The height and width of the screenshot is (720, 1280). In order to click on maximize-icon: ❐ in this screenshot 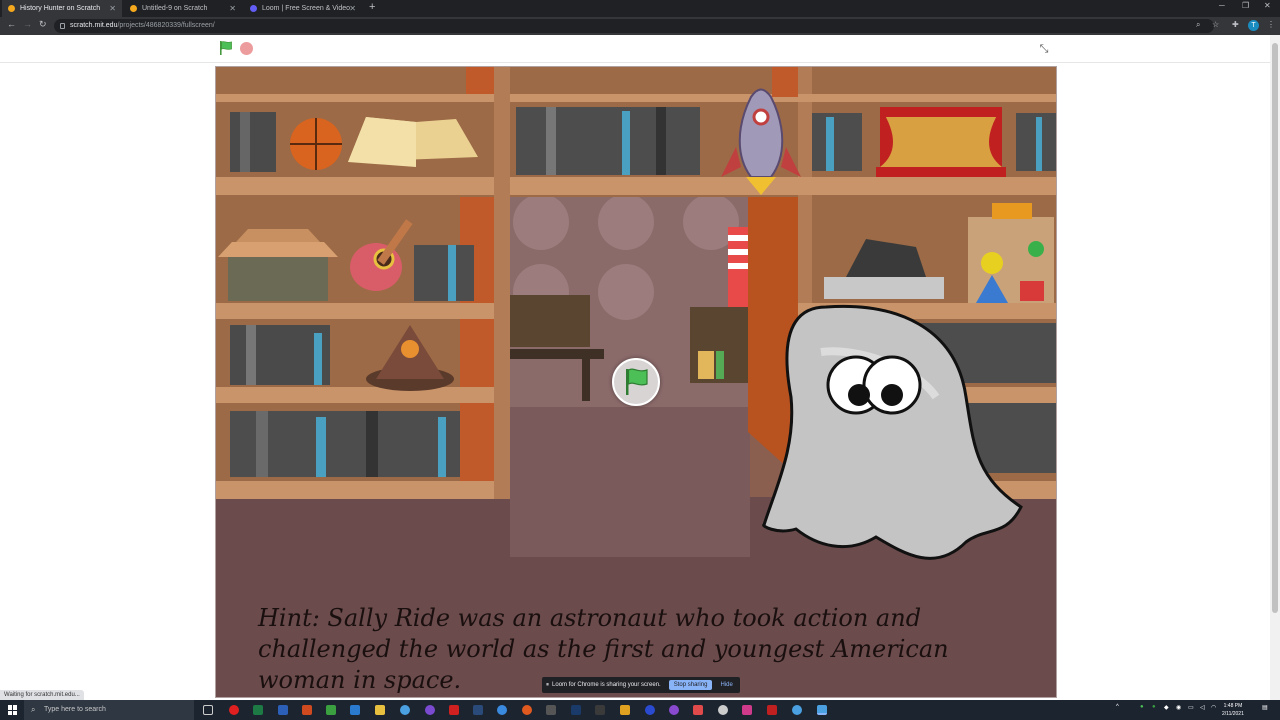, I will do `click(1245, 5)`.